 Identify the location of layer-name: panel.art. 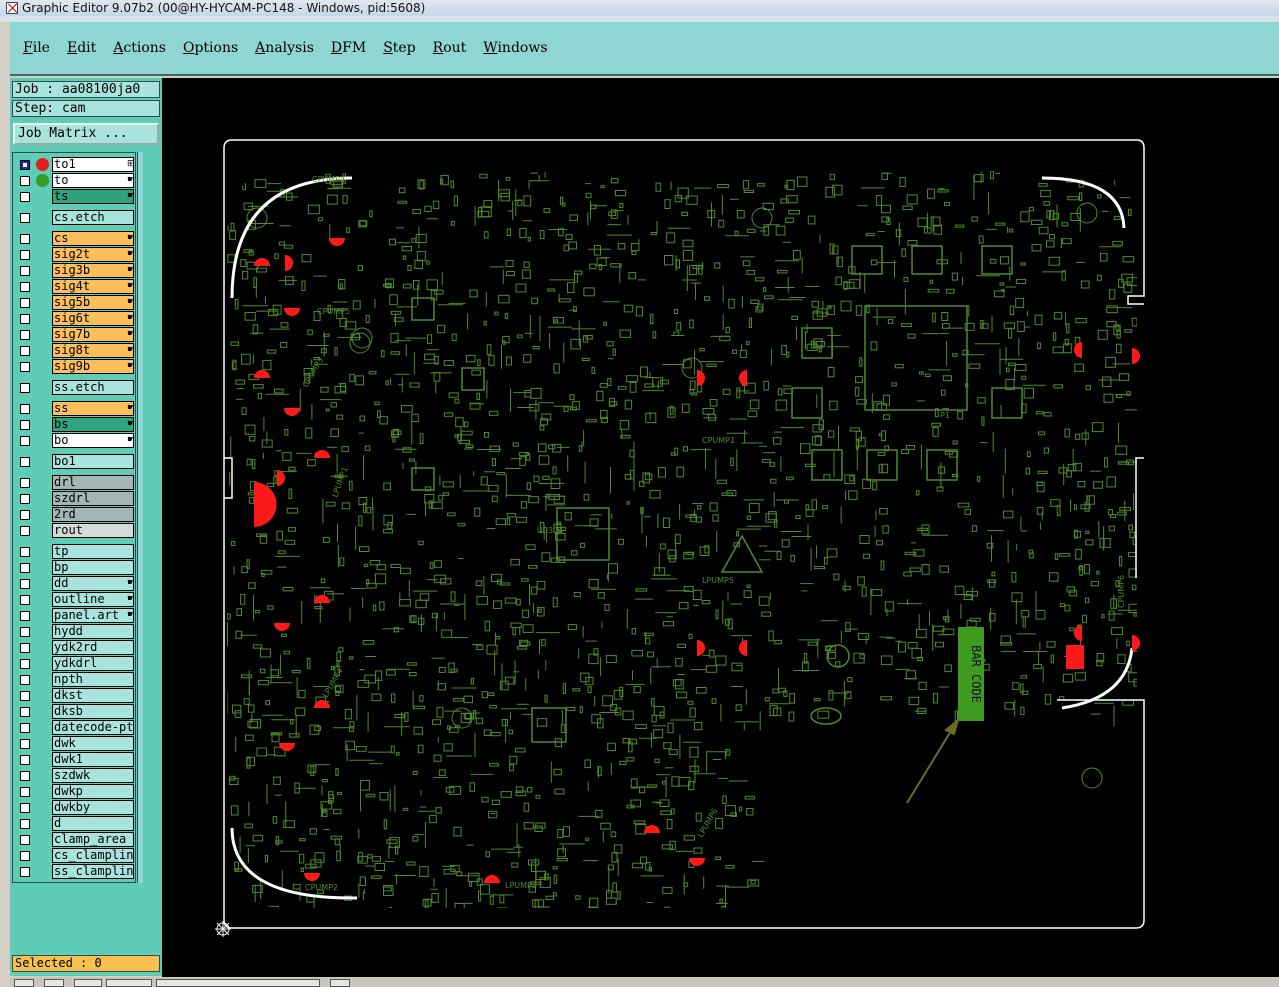
(93, 615).